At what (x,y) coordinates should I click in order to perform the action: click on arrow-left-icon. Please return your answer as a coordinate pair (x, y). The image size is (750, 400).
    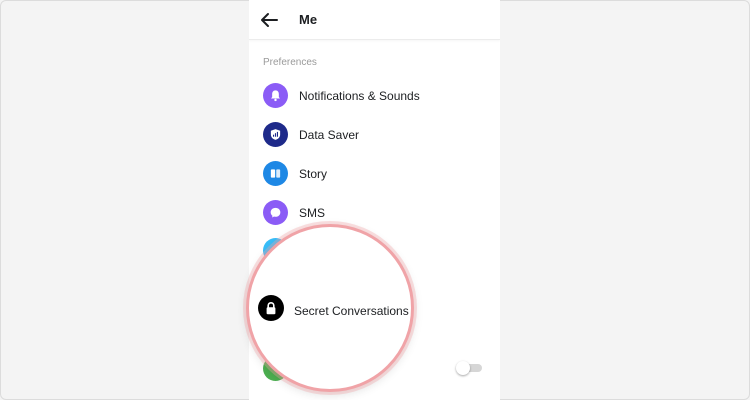
    Looking at the image, I should click on (269, 20).